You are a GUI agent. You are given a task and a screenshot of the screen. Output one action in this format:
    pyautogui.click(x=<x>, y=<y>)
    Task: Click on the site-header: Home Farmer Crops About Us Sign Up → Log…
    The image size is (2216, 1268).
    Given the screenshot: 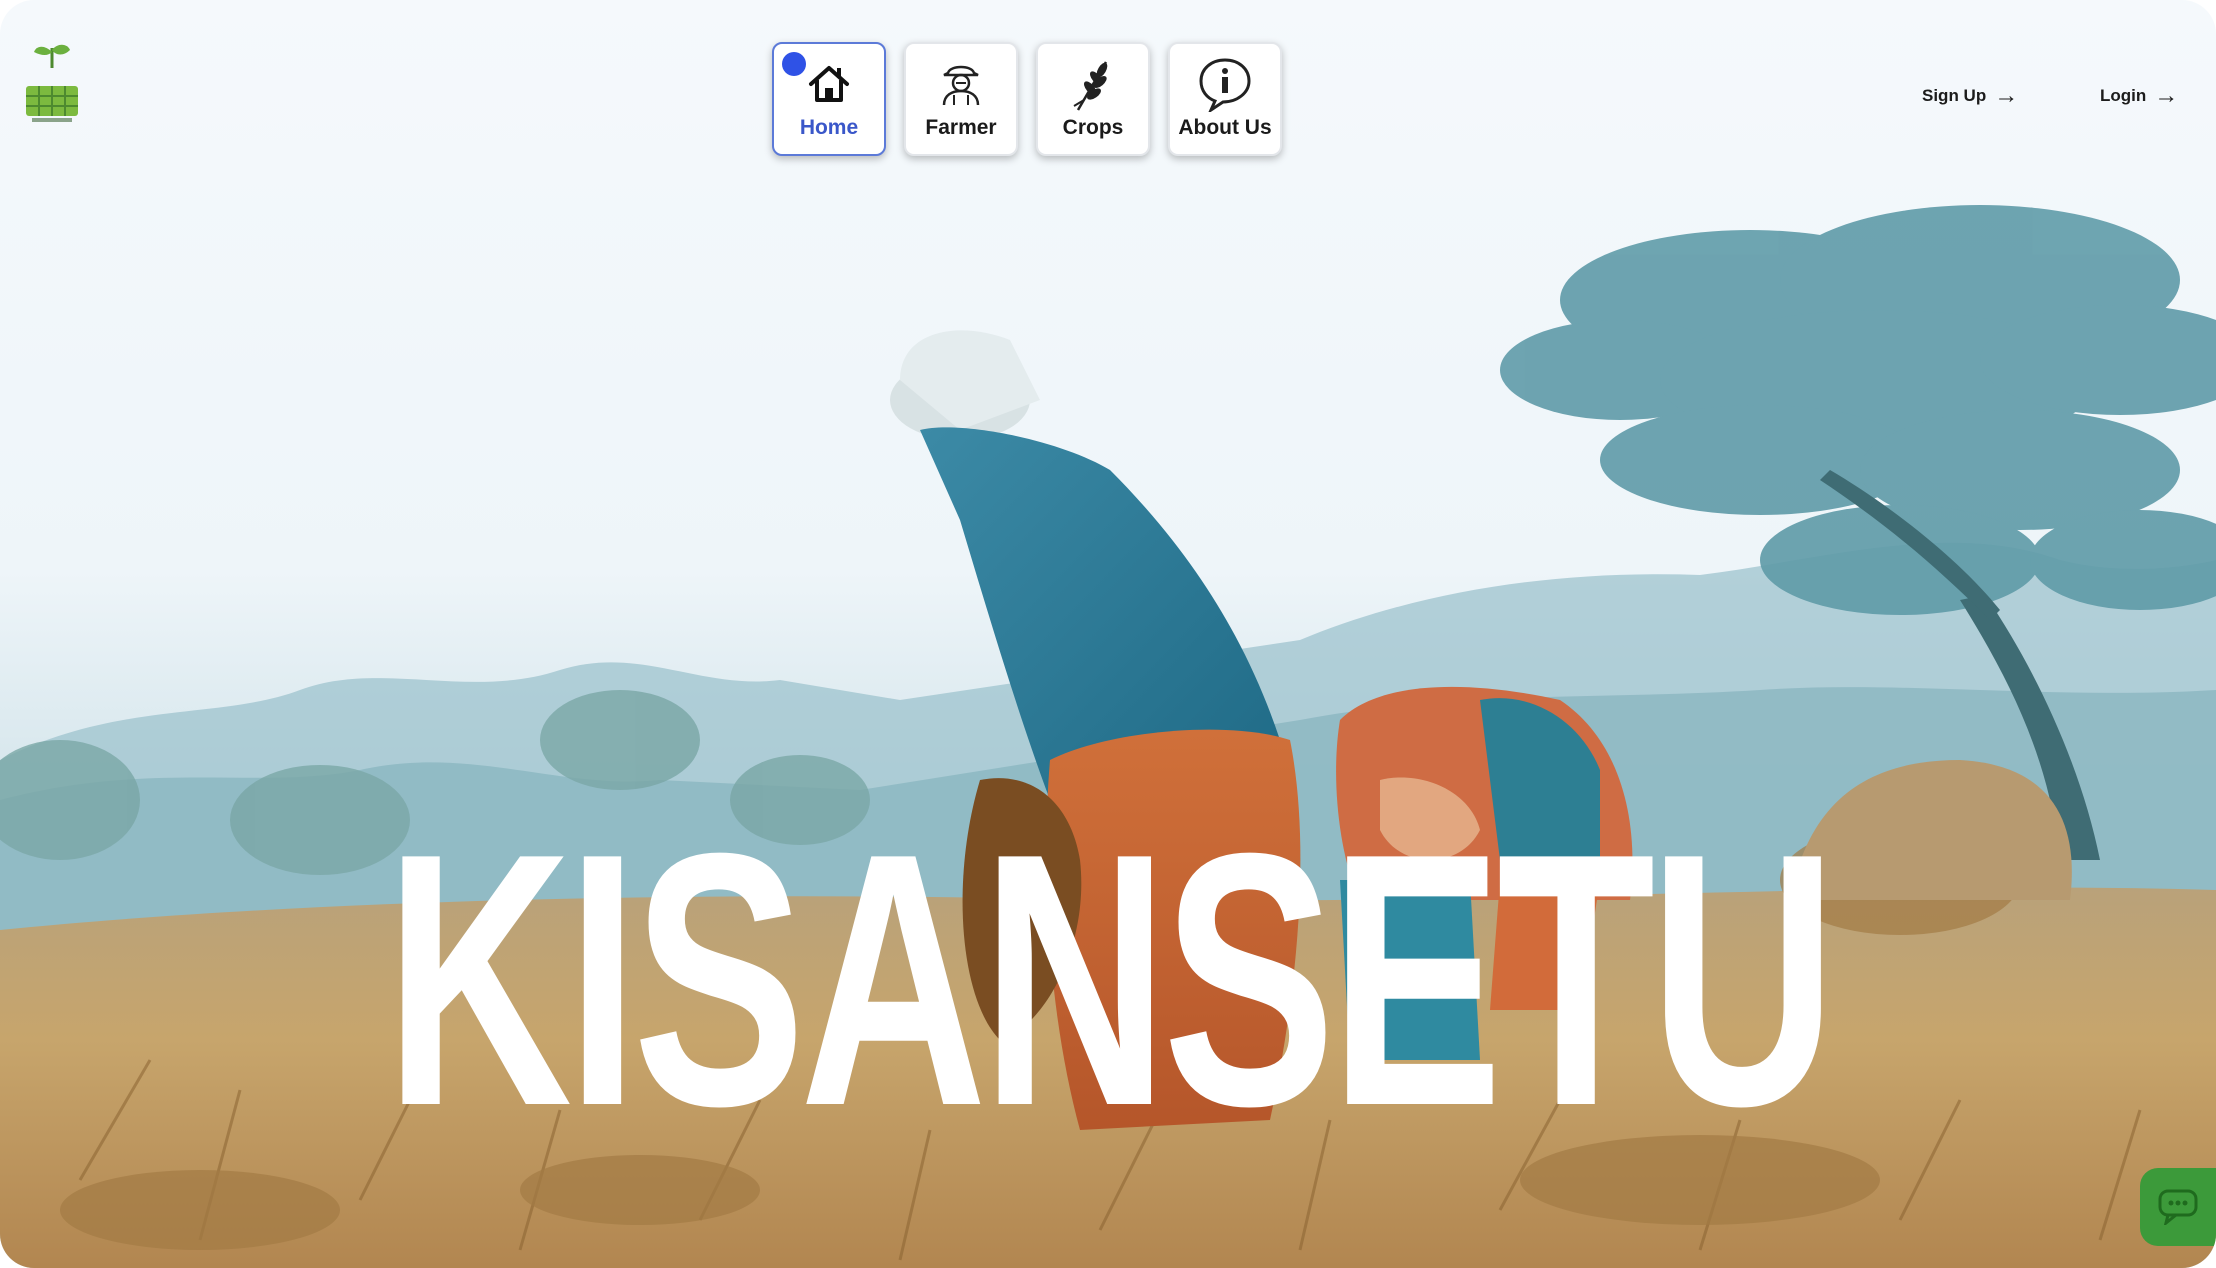 What is the action you would take?
    pyautogui.click(x=1108, y=85)
    